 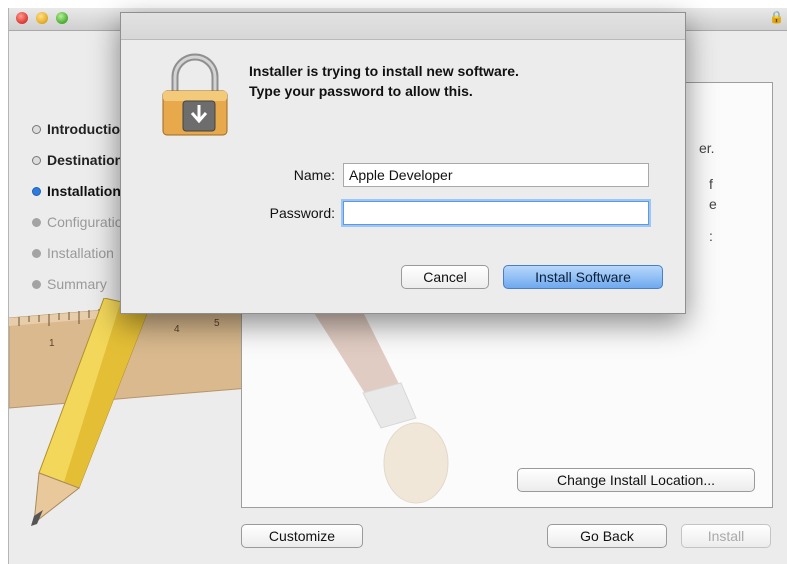 I want to click on lock-icon: 🔒, so click(x=776, y=17).